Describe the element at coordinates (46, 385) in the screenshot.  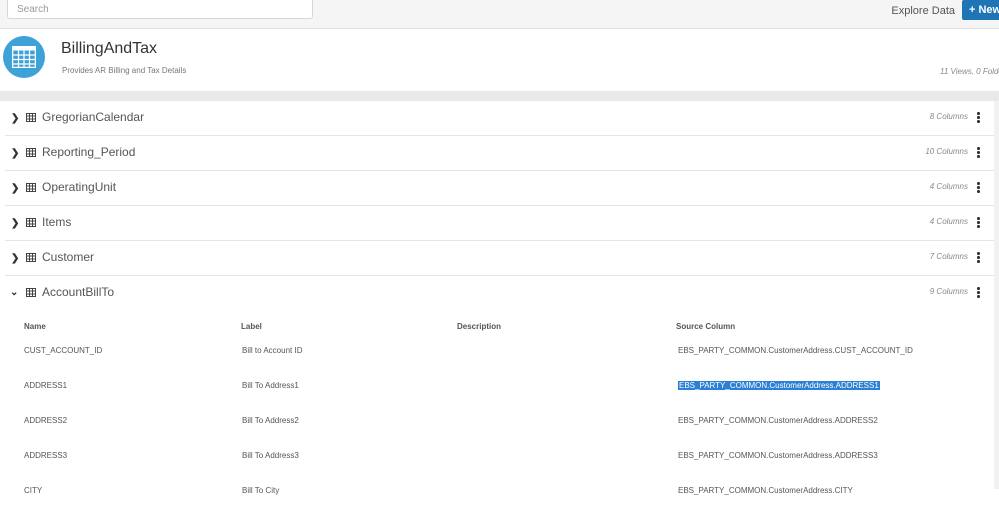
I see `column-name: ADDRESS1` at that location.